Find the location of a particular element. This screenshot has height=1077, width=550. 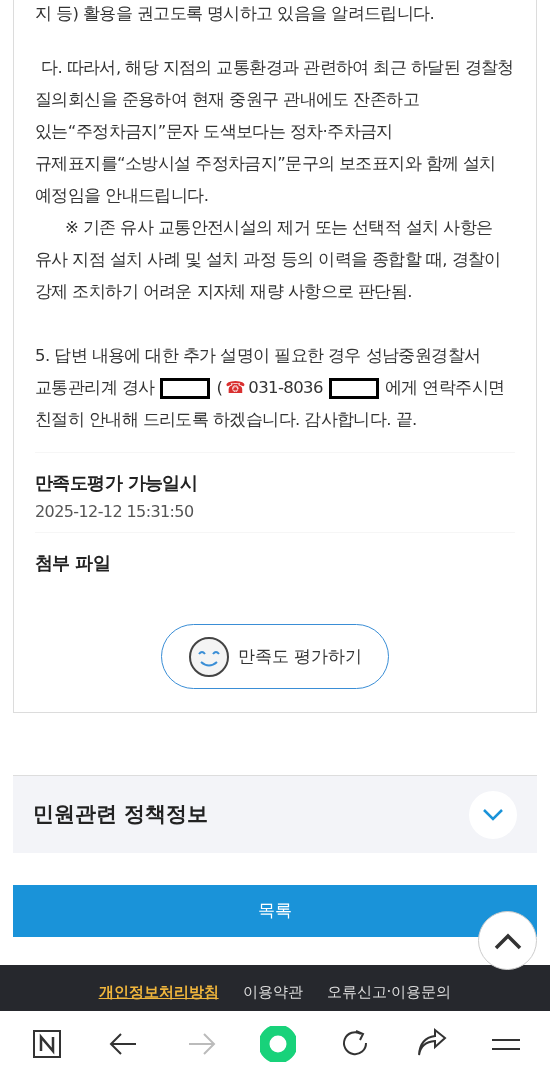

date-value: 2025-12-12 15:31:50 is located at coordinates (115, 512).